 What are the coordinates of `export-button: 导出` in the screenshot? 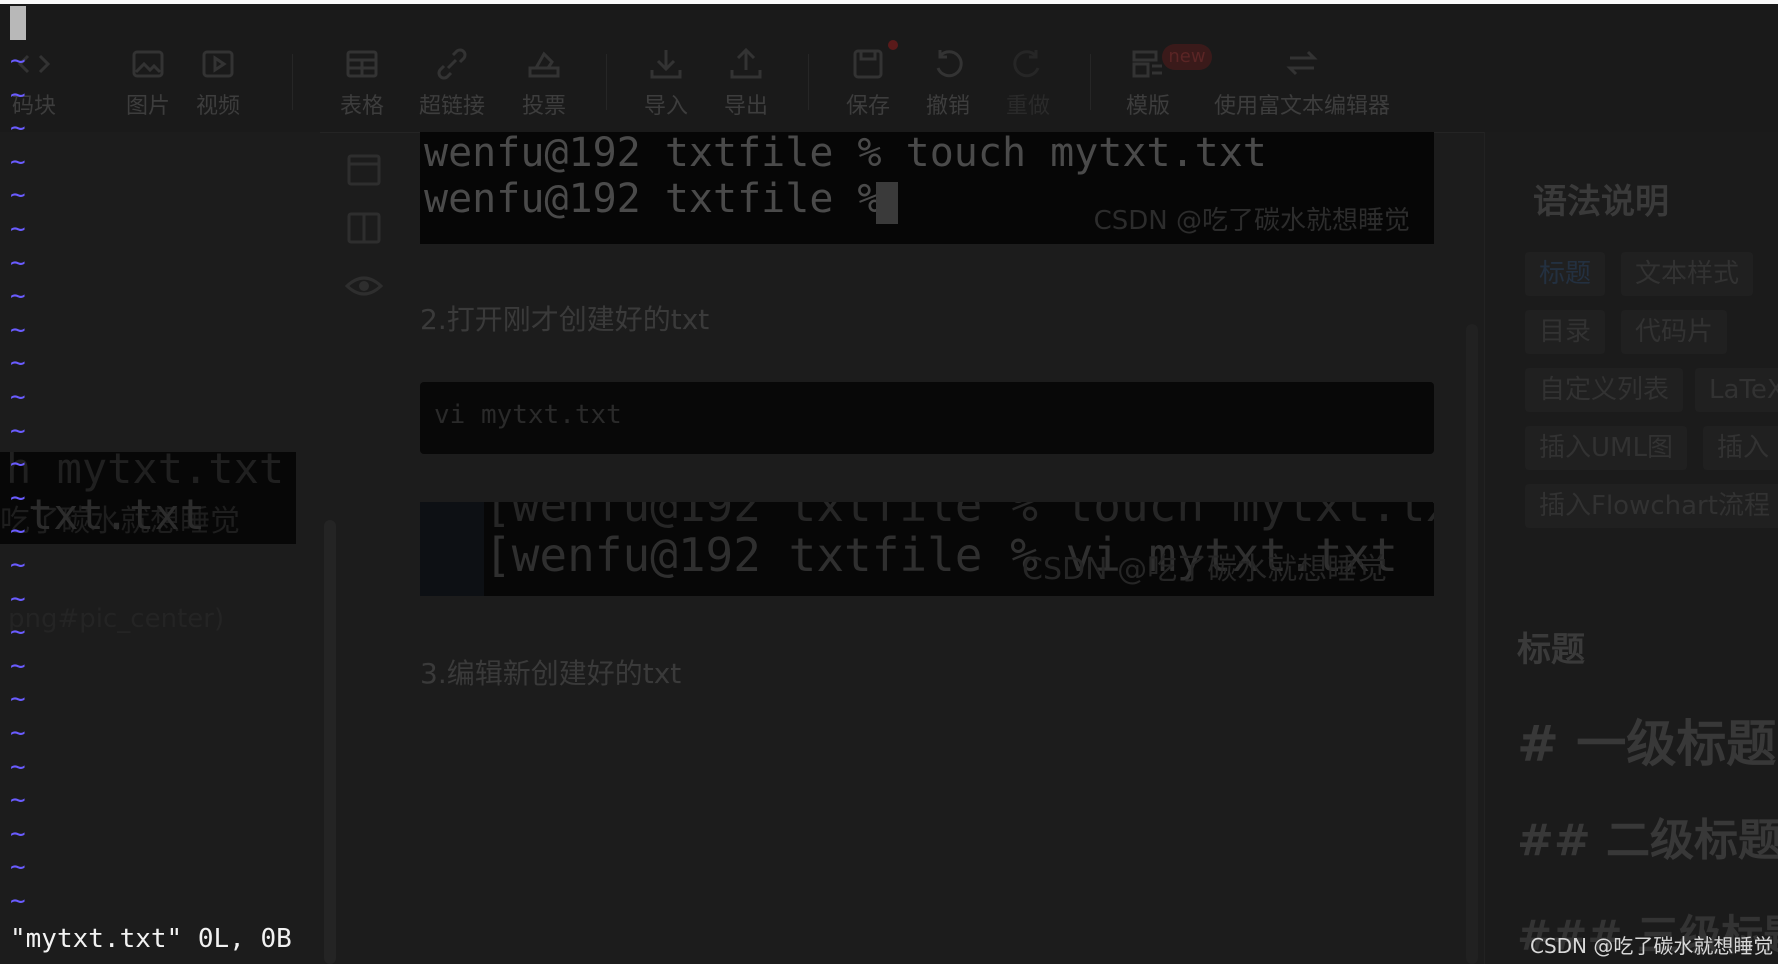 It's located at (746, 83).